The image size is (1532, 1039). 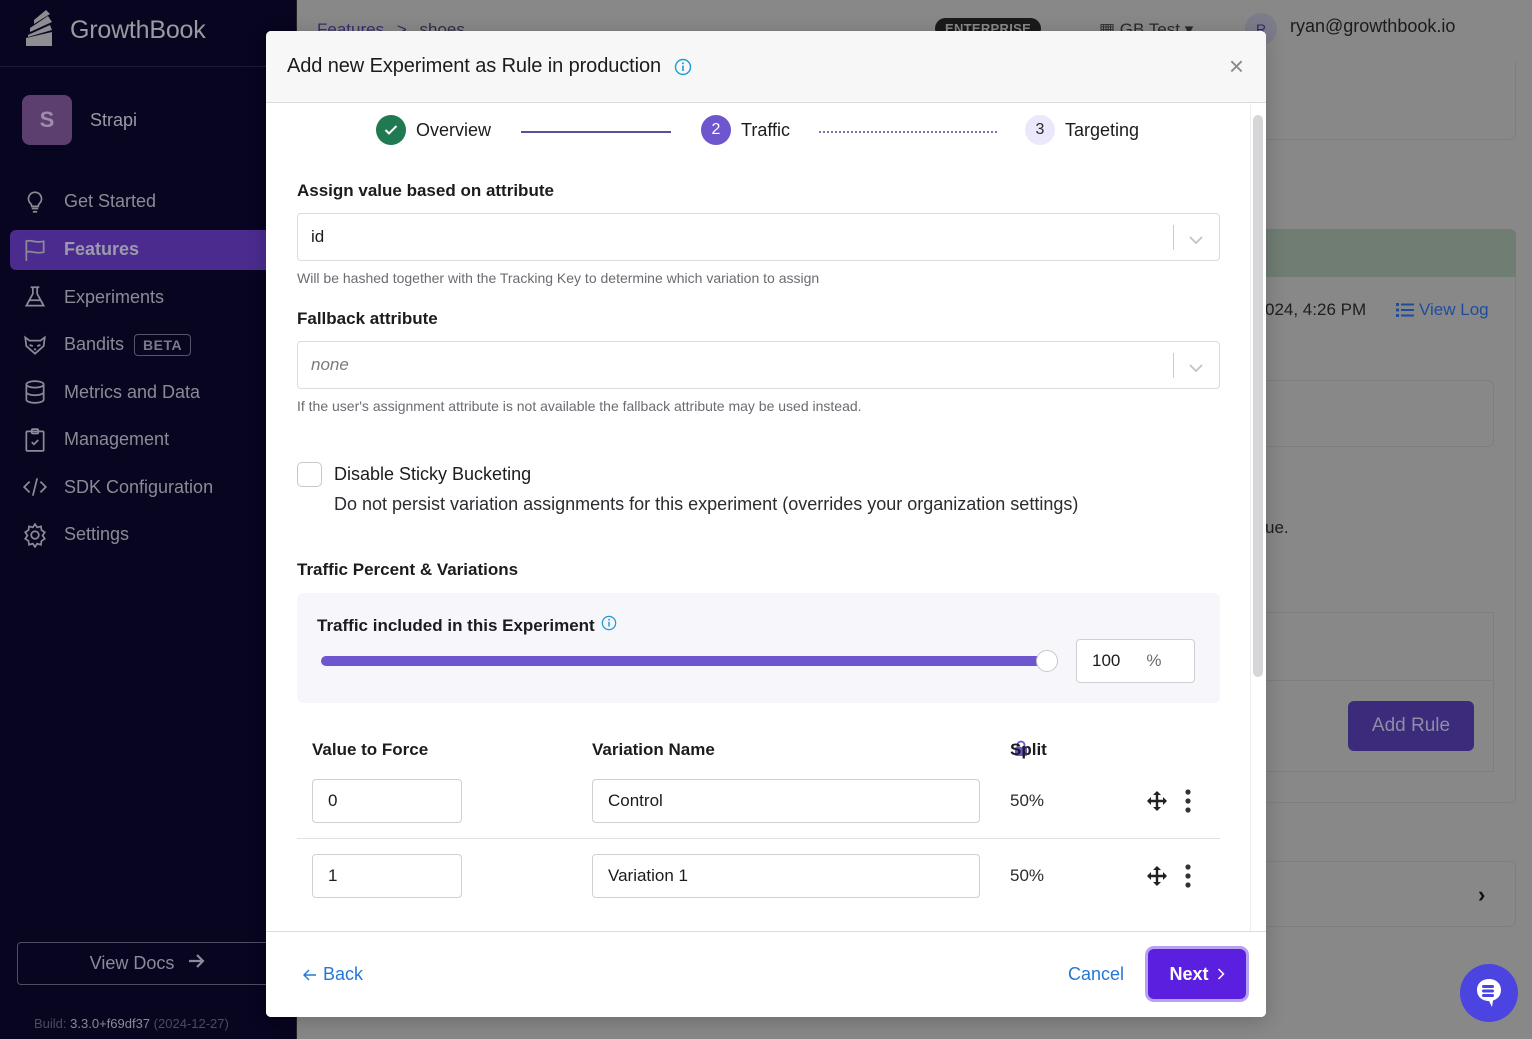 What do you see at coordinates (94, 344) in the screenshot?
I see `sidebar-item-label: Bandits` at bounding box center [94, 344].